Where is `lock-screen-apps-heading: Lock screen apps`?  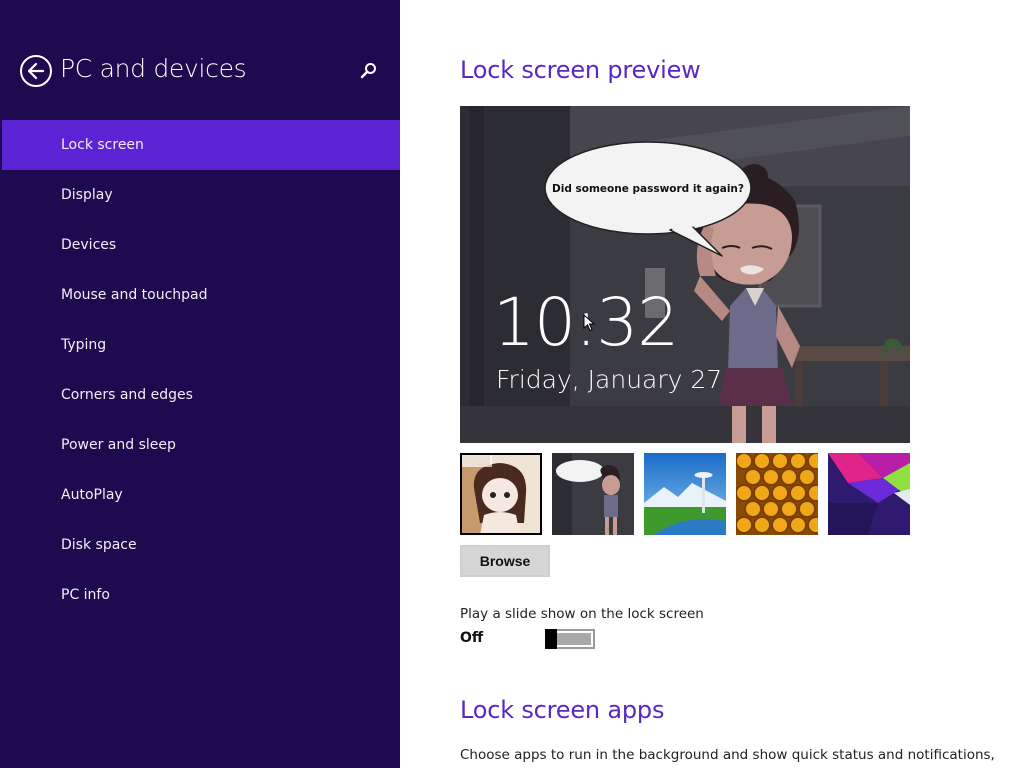
lock-screen-apps-heading: Lock screen apps is located at coordinates (562, 710).